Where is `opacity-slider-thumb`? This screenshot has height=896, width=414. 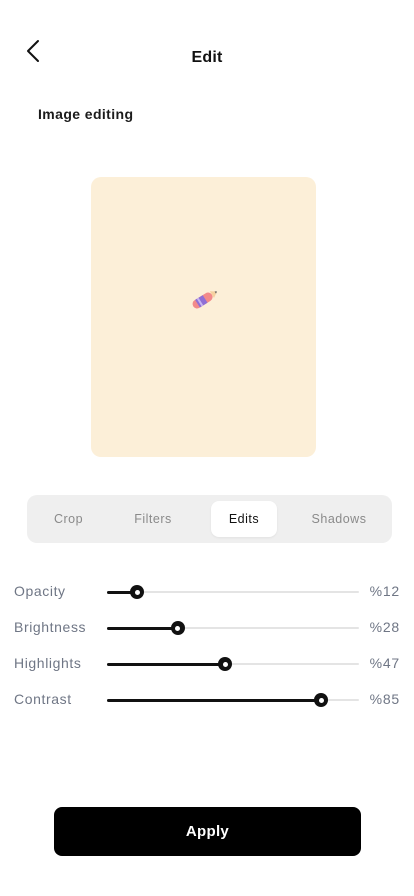 opacity-slider-thumb is located at coordinates (137, 592).